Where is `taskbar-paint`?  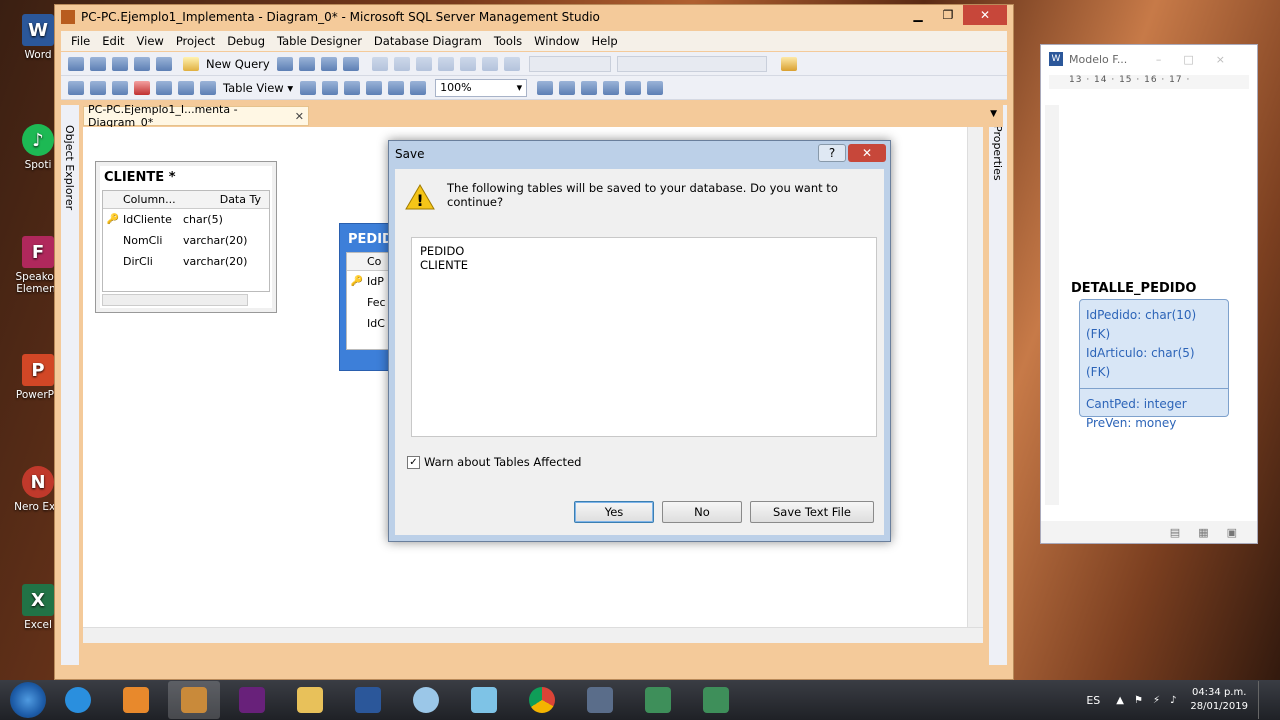 taskbar-paint is located at coordinates (426, 700).